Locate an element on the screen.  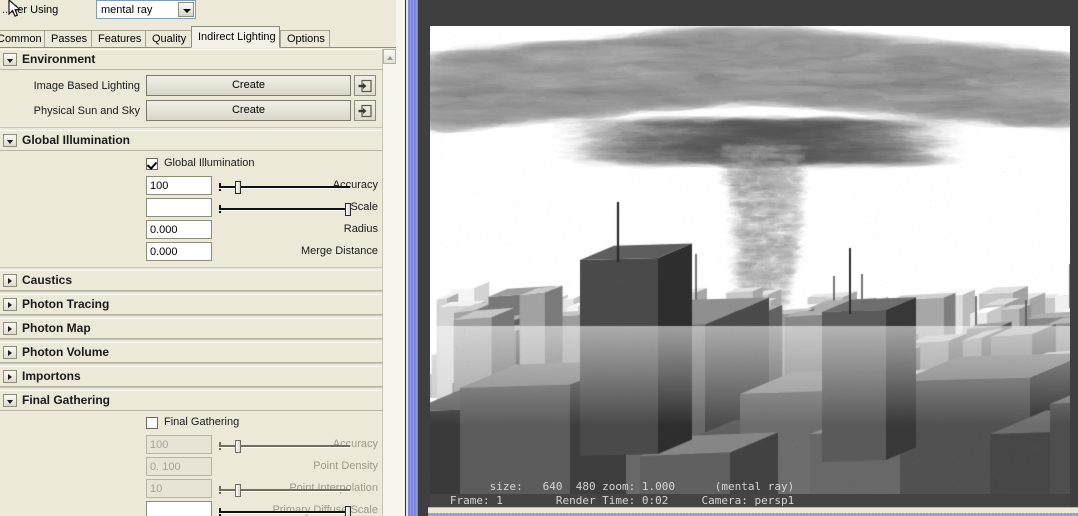
gi-merge-distance-value: 0.000 is located at coordinates (164, 252).